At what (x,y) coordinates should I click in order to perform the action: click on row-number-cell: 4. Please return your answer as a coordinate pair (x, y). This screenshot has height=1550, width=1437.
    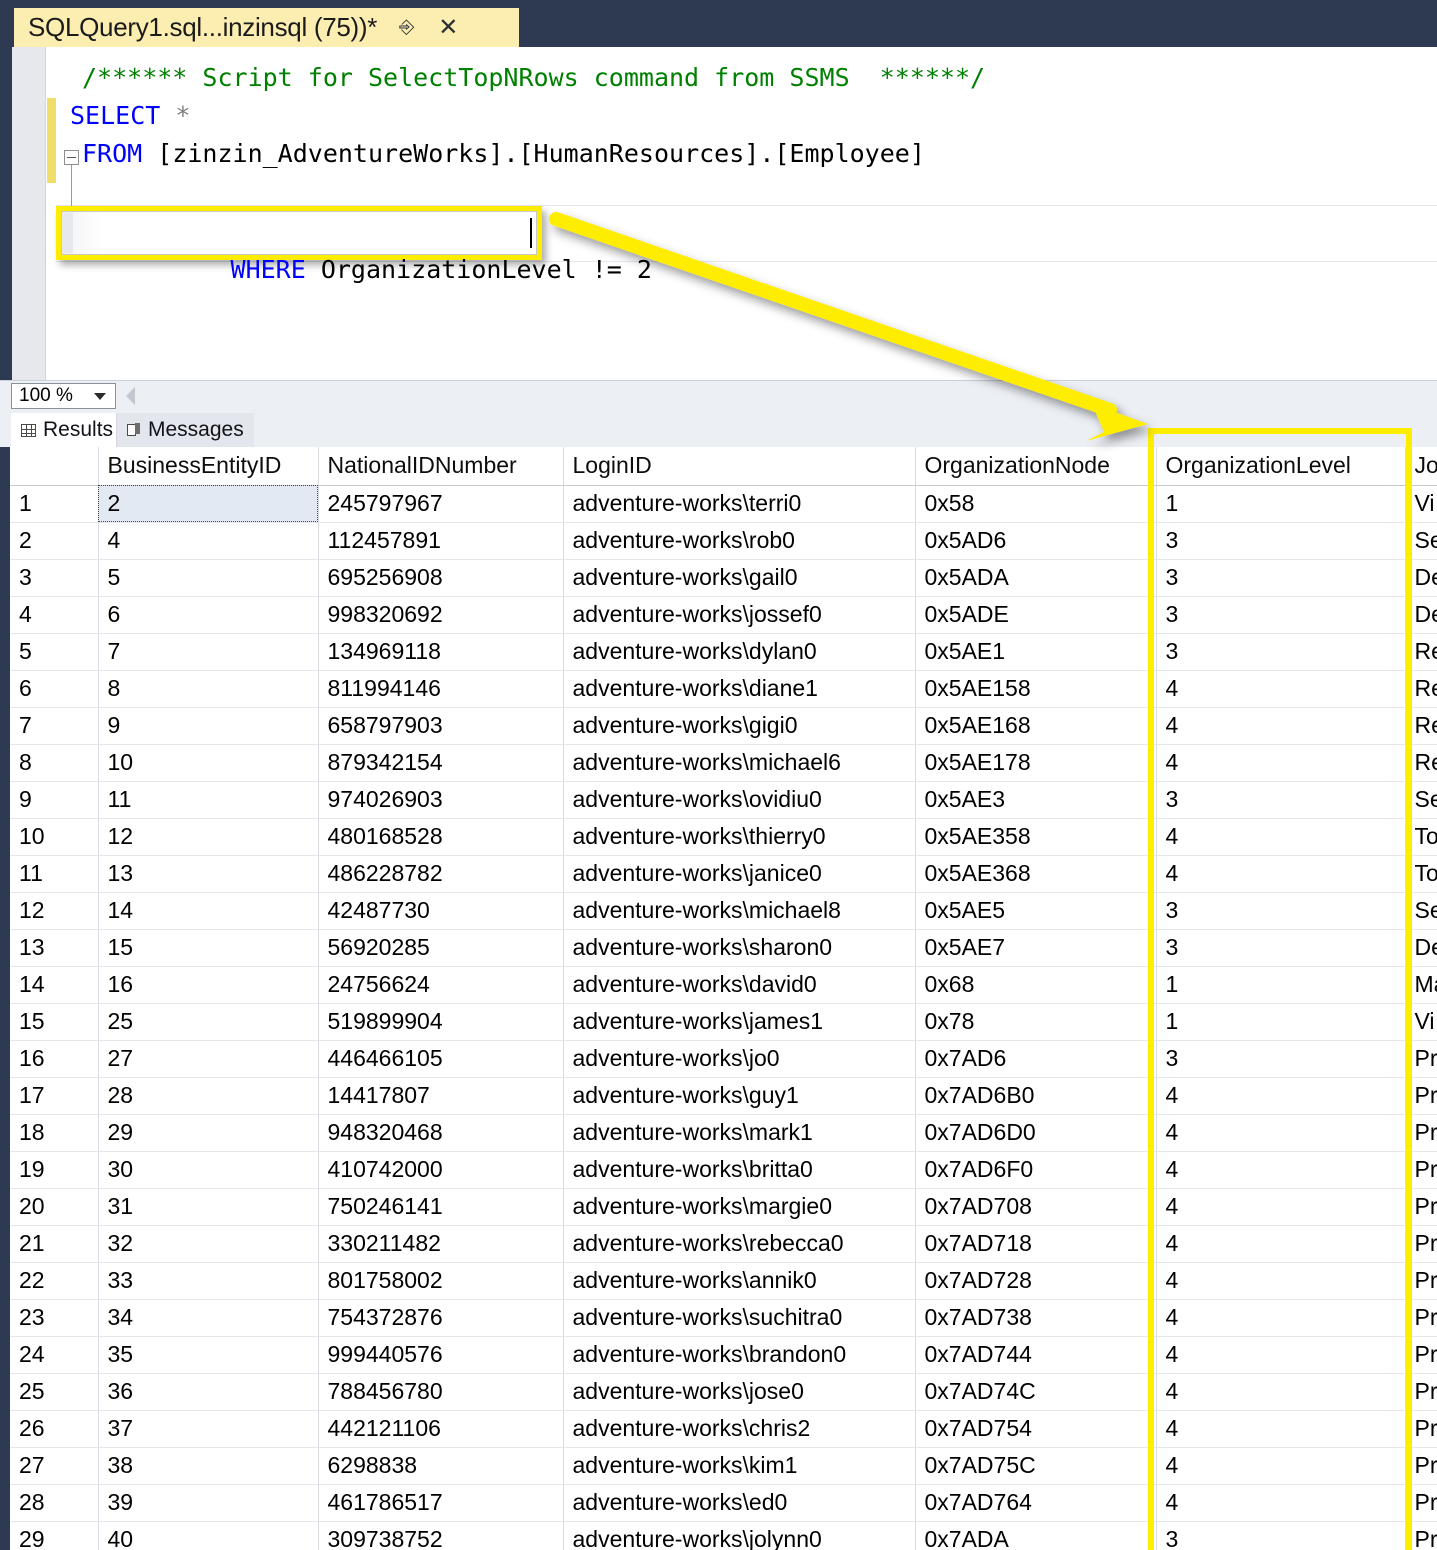
    Looking at the image, I should click on (54, 615).